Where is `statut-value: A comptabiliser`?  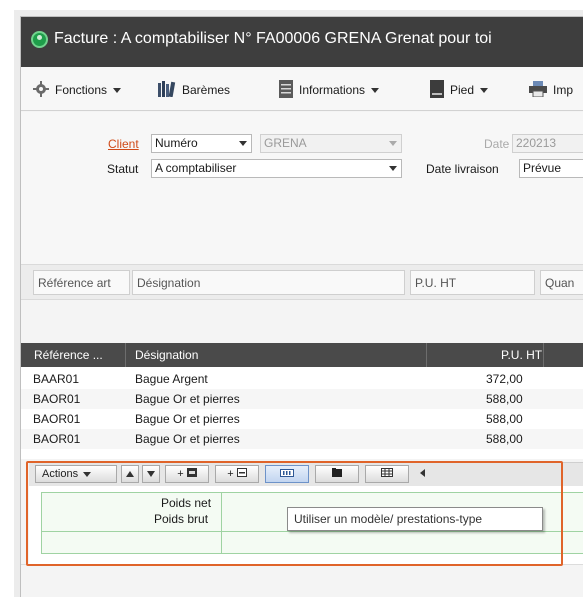 statut-value: A comptabiliser is located at coordinates (196, 168).